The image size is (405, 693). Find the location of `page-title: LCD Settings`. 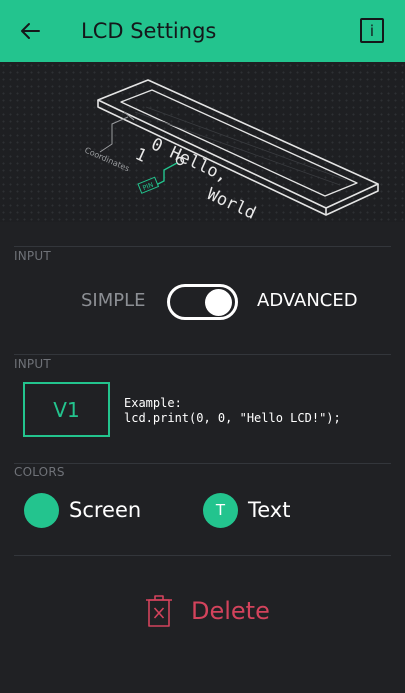

page-title: LCD Settings is located at coordinates (149, 31).